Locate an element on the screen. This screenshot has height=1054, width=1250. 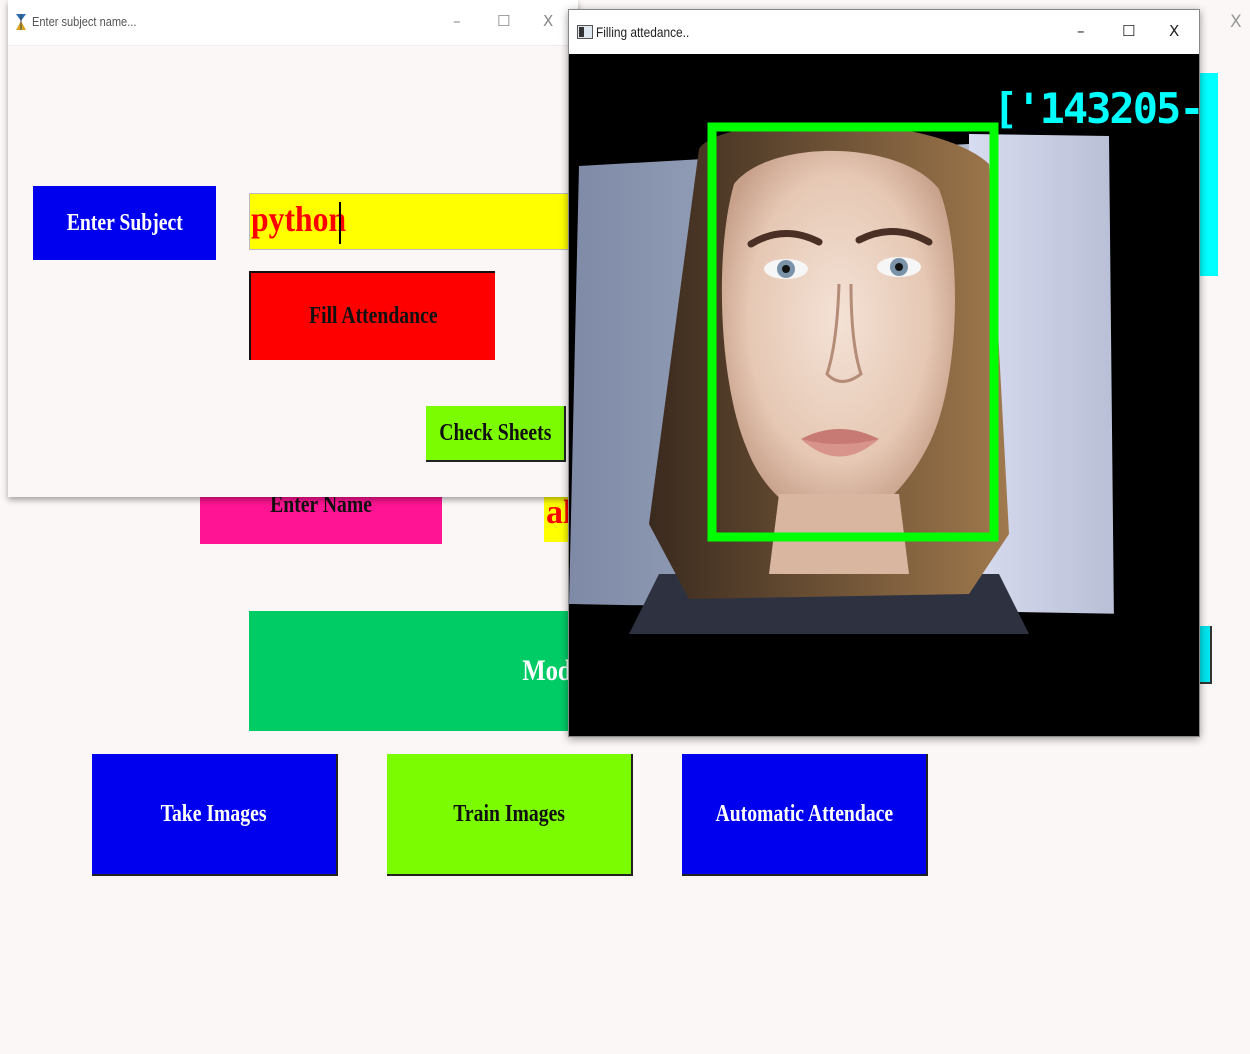
enter-name-label: Enter Name is located at coordinates (321, 517).